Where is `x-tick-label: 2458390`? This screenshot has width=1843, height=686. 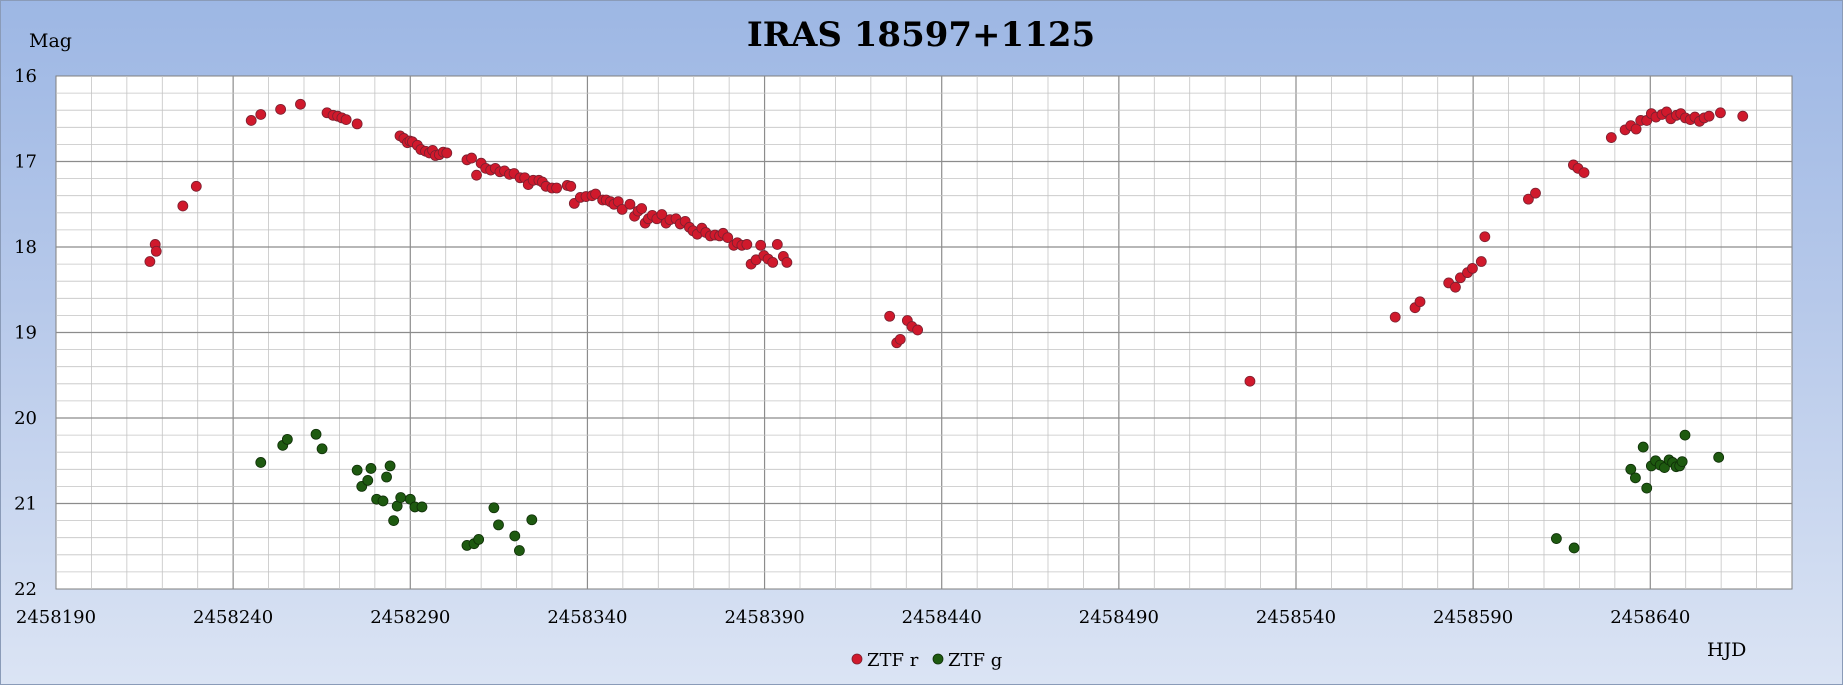 x-tick-label: 2458390 is located at coordinates (764, 617).